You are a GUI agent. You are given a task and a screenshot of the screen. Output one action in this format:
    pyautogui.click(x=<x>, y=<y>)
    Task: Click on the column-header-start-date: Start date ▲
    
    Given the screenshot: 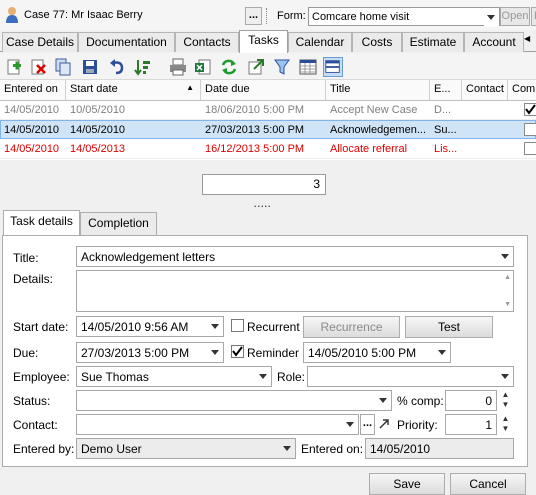 What is the action you would take?
    pyautogui.click(x=133, y=90)
    